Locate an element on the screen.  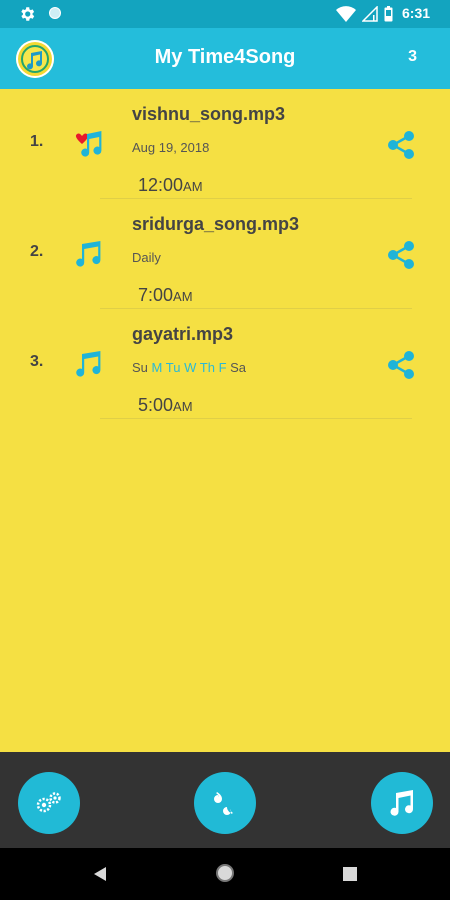
song-time-value: 7:00 is located at coordinates (156, 295).